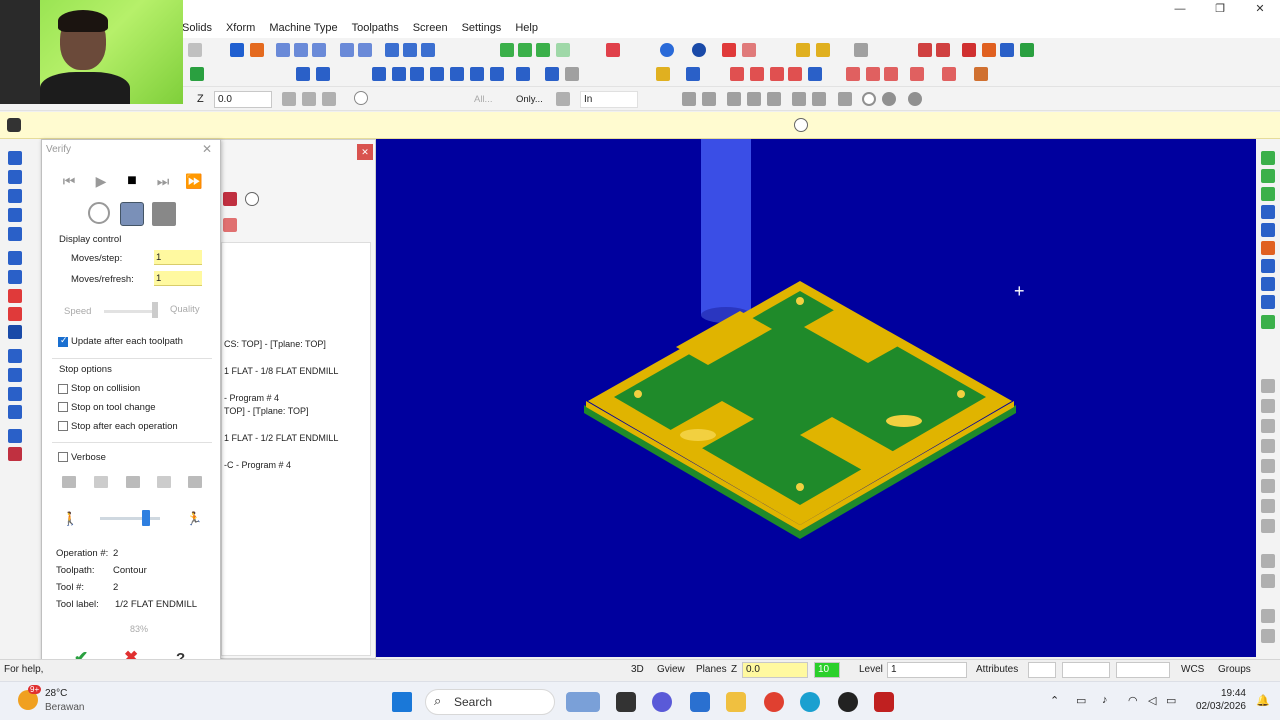 The width and height of the screenshot is (1280, 720). I want to click on rectangle-icon, so click(15, 234).